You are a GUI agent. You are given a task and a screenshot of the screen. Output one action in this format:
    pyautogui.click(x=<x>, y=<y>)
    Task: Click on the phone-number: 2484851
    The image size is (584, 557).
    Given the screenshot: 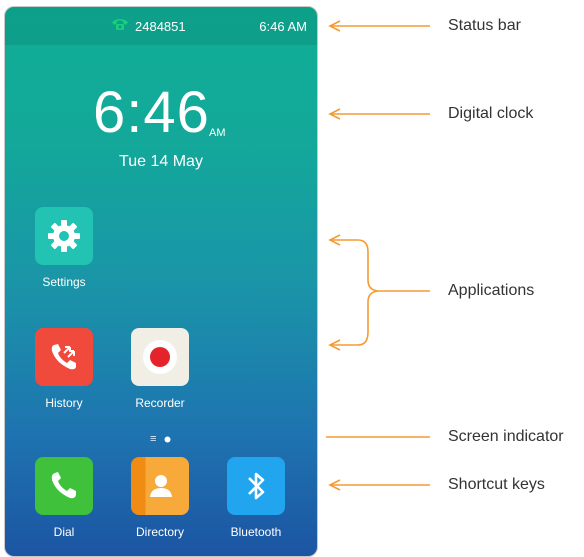 What is the action you would take?
    pyautogui.click(x=160, y=26)
    